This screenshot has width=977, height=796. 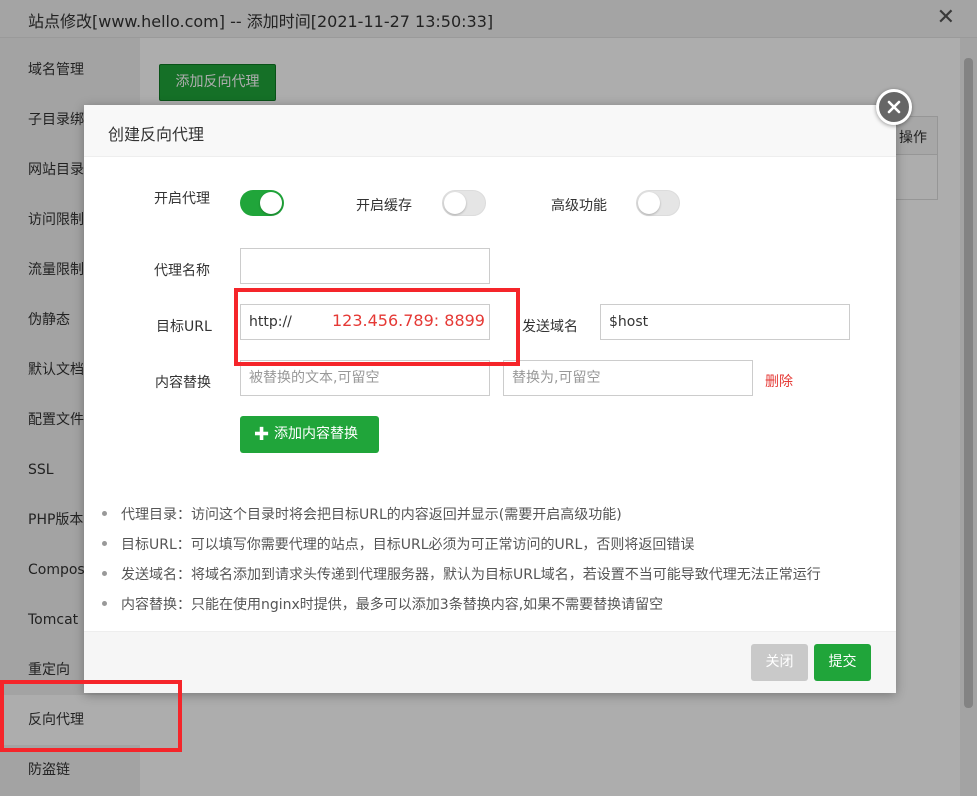 I want to click on advanced-label: 高级功能, so click(x=579, y=206).